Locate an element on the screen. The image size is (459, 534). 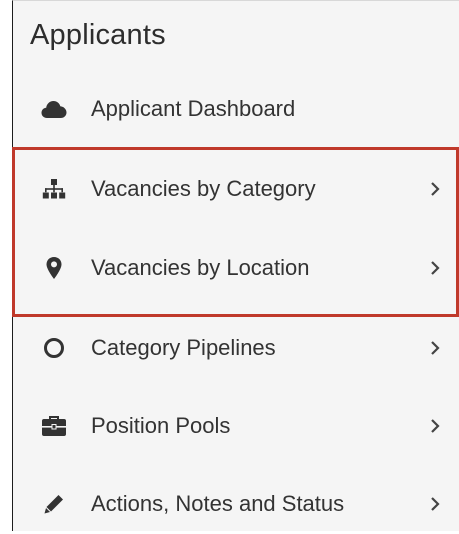
menu-item-label: Category Pipelines is located at coordinates (183, 347).